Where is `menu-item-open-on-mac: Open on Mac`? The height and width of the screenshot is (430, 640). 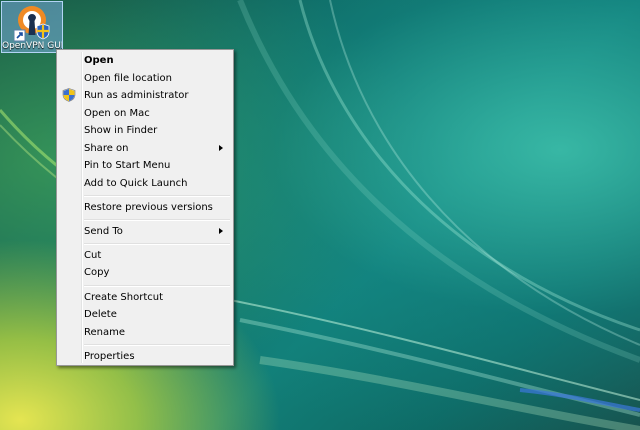
menu-item-open-on-mac: Open on Mac is located at coordinates (145, 113).